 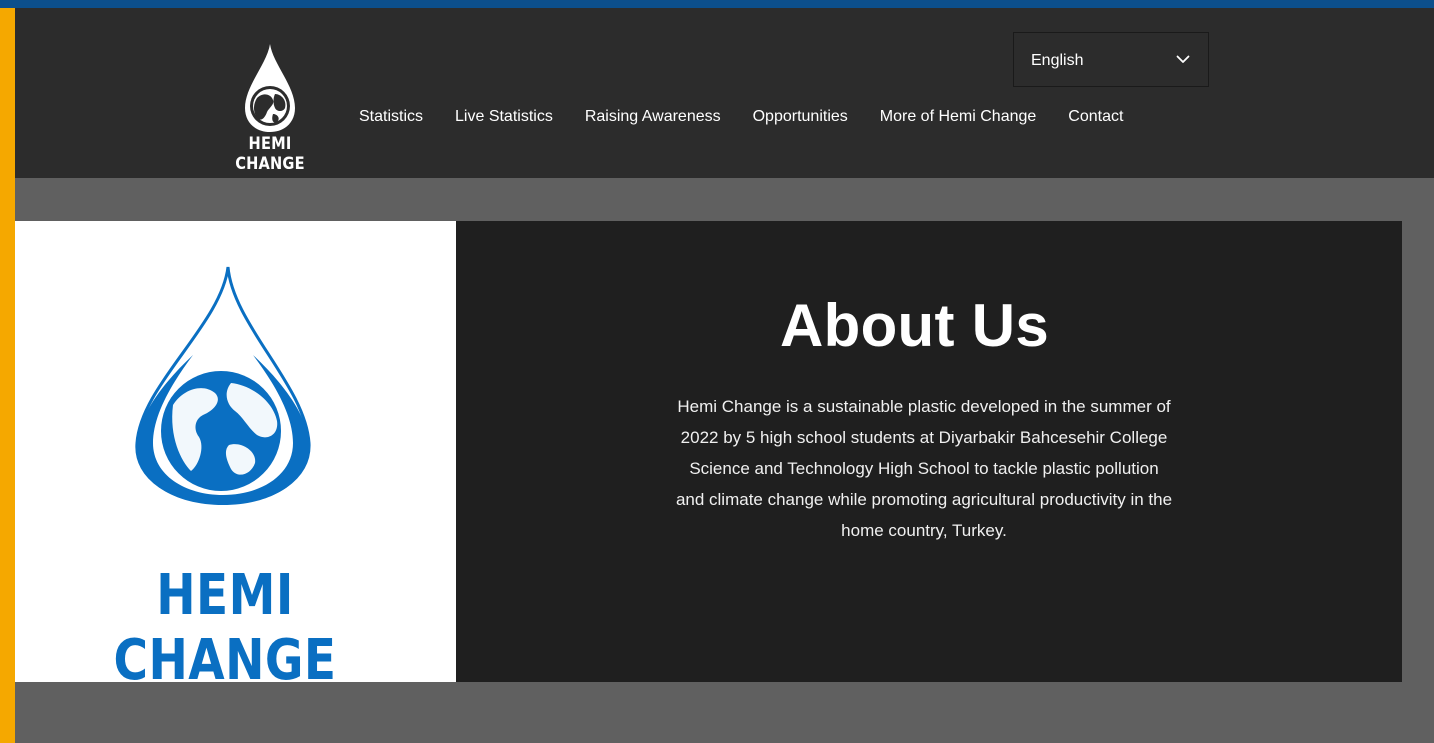 What do you see at coordinates (270, 154) in the screenshot?
I see `logo-text: HEMI CHANGE` at bounding box center [270, 154].